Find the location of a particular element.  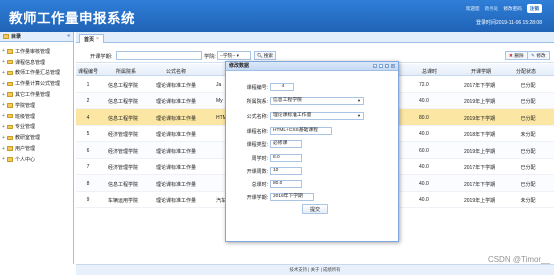

cell-term: 2019年上学期 is located at coordinates (480, 102).